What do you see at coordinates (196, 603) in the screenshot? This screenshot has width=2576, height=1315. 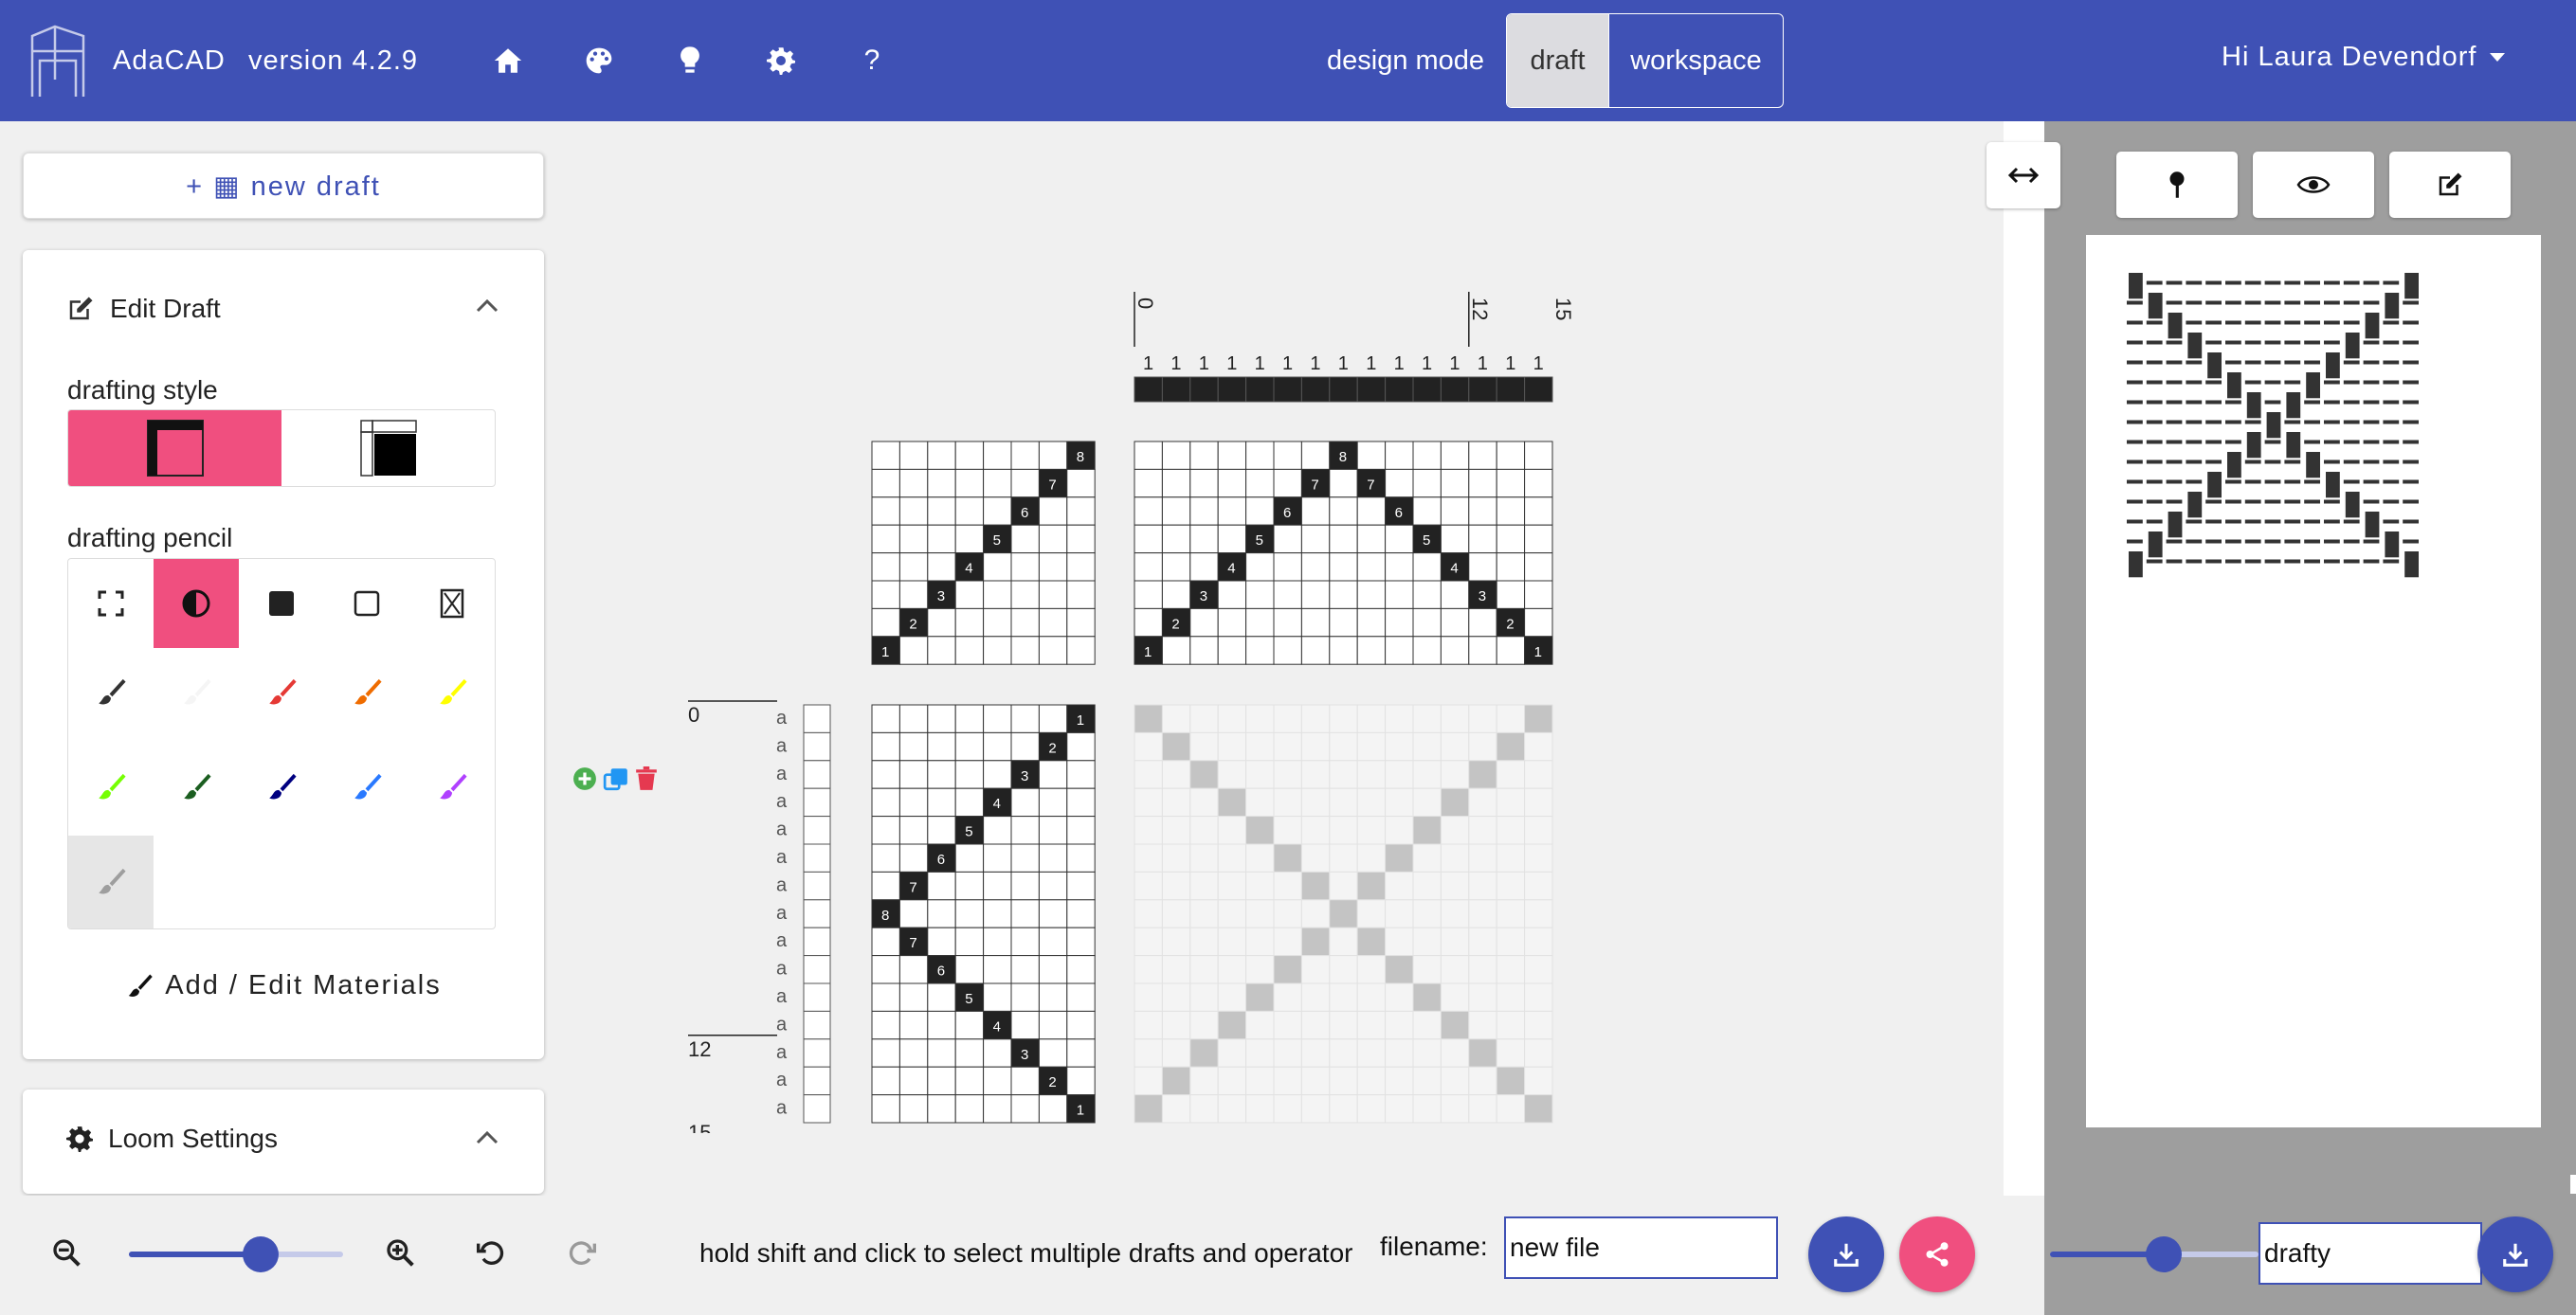 I see `toggle-tool-icon` at bounding box center [196, 603].